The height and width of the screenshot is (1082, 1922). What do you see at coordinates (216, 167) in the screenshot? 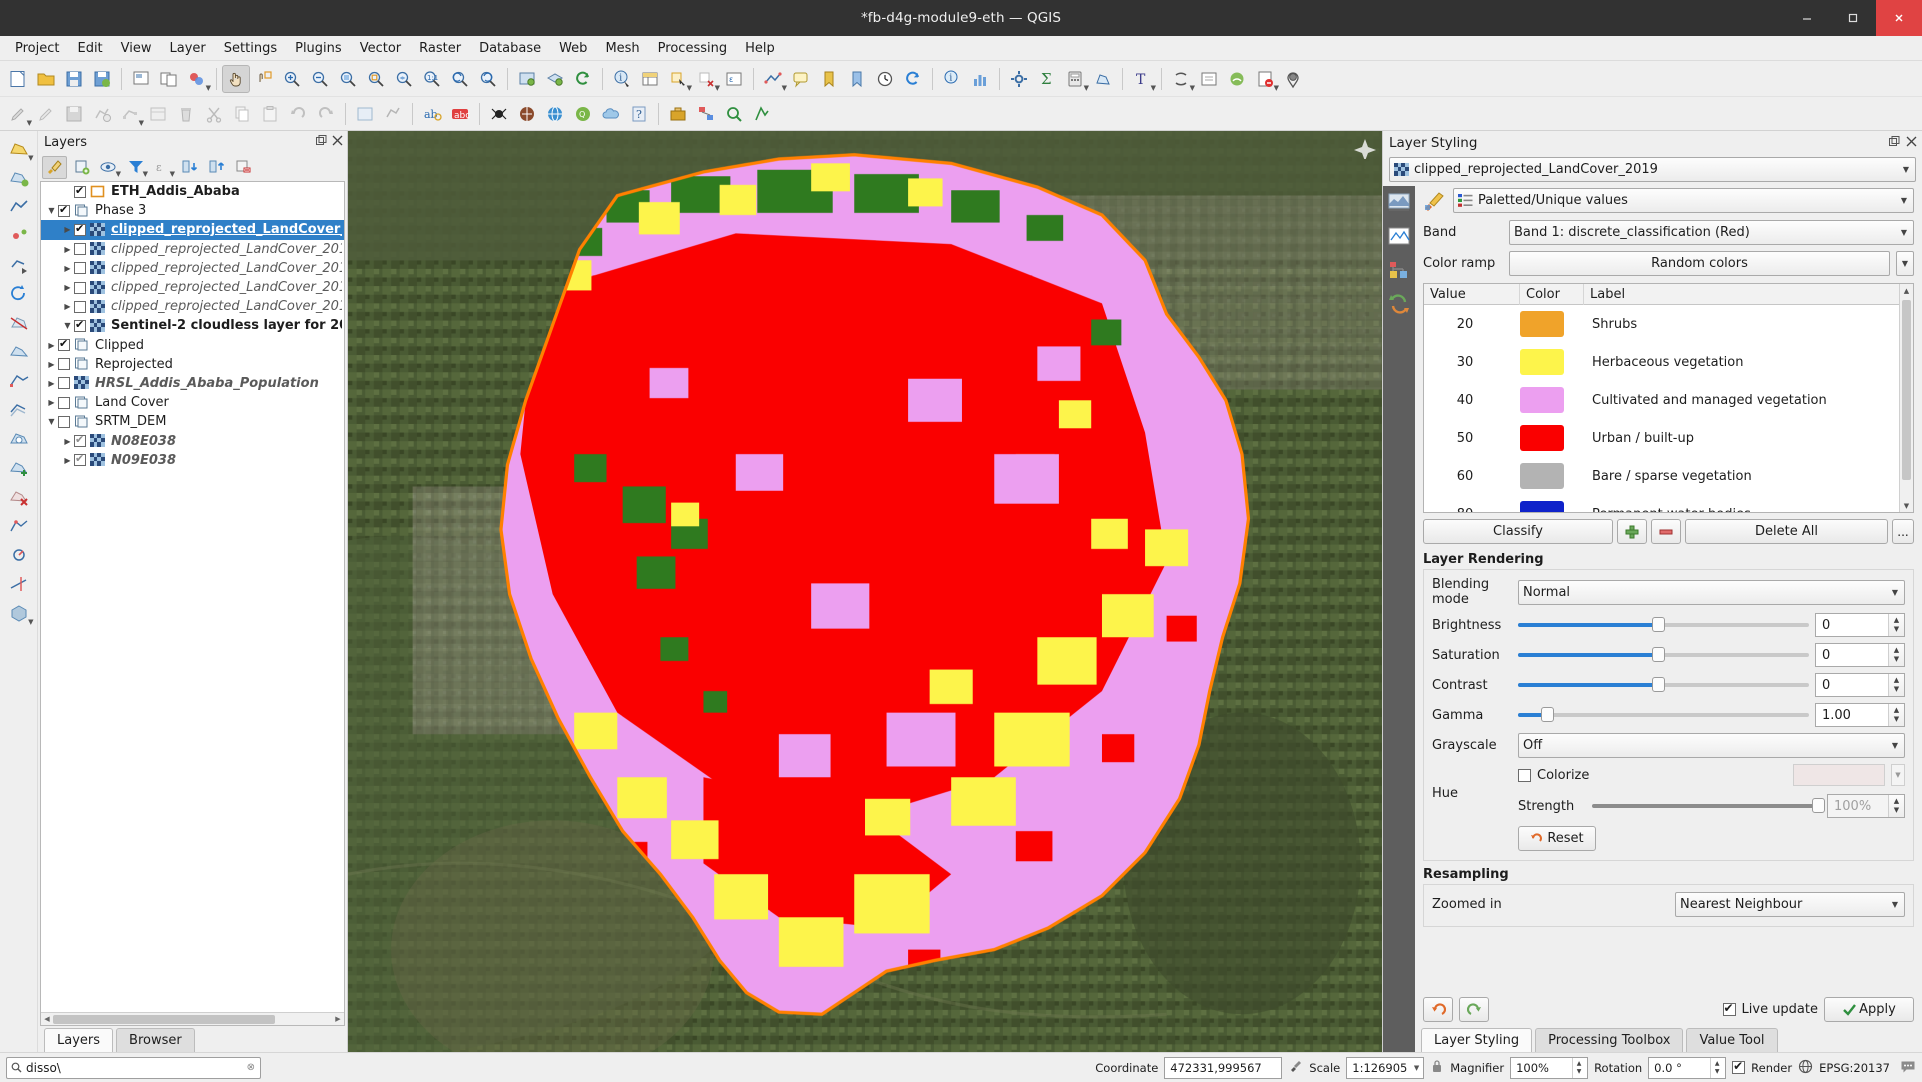
I see `collapse-all-icon` at bounding box center [216, 167].